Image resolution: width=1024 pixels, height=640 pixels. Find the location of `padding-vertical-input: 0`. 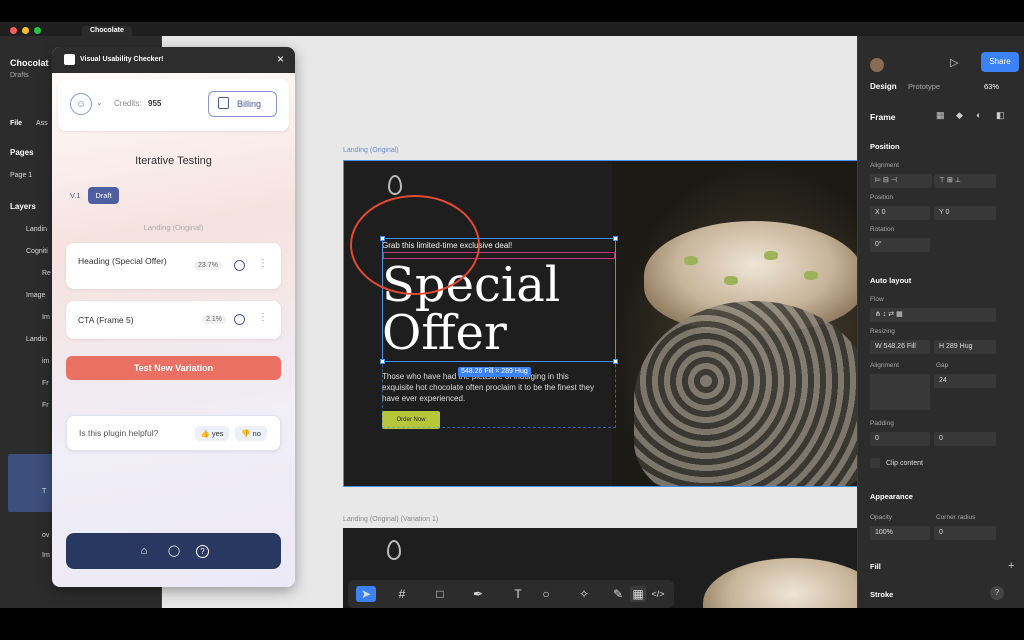

padding-vertical-input: 0 is located at coordinates (965, 439).